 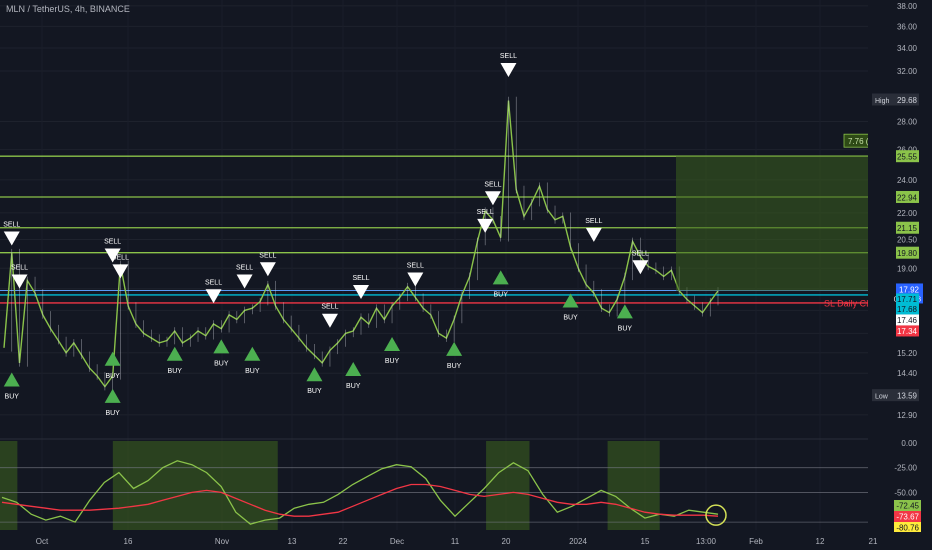 What do you see at coordinates (907, 253) in the screenshot?
I see `level-tag: 19.80` at bounding box center [907, 253].